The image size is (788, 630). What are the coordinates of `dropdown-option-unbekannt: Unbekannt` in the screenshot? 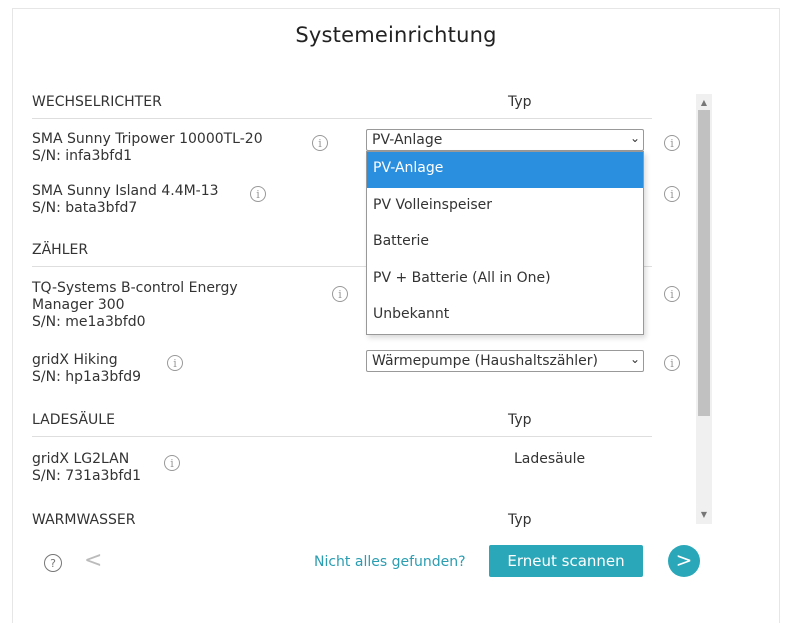 It's located at (505, 316).